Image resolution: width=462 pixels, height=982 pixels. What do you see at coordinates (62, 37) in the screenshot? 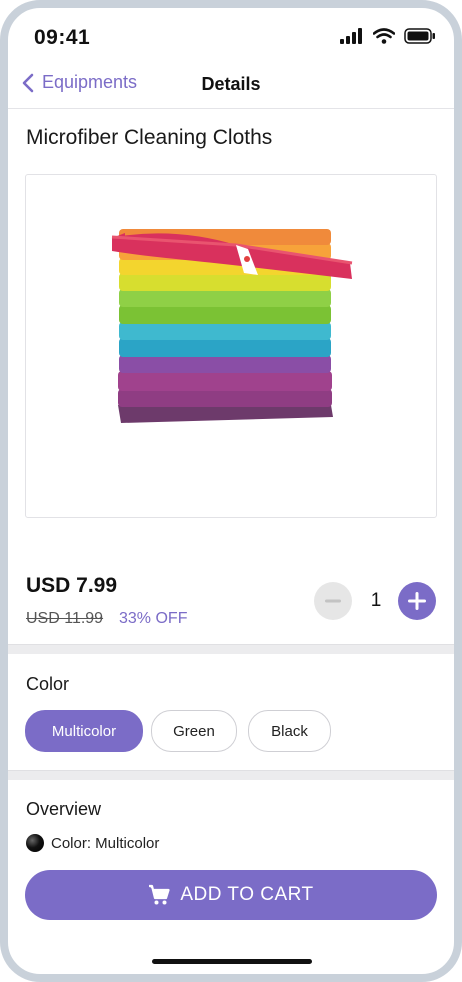
I see `status-time: 09:41` at bounding box center [62, 37].